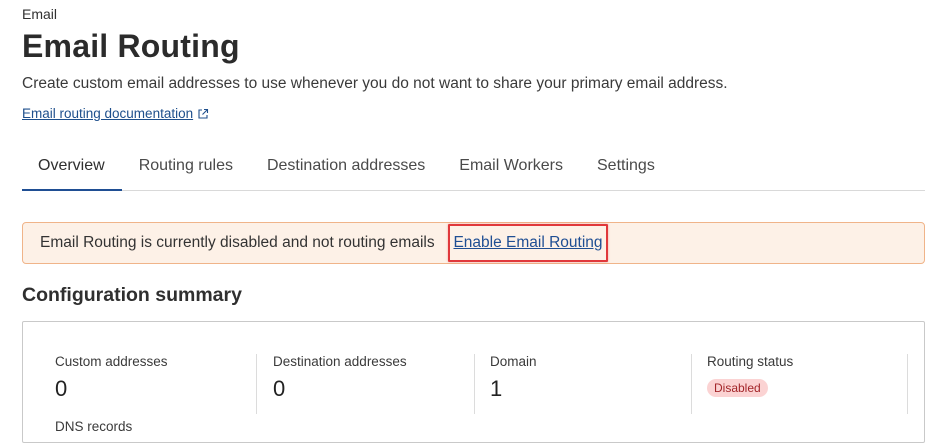 This screenshot has height=443, width=936. Describe the element at coordinates (111, 361) in the screenshot. I see `metric-label: Custom addresses` at that location.